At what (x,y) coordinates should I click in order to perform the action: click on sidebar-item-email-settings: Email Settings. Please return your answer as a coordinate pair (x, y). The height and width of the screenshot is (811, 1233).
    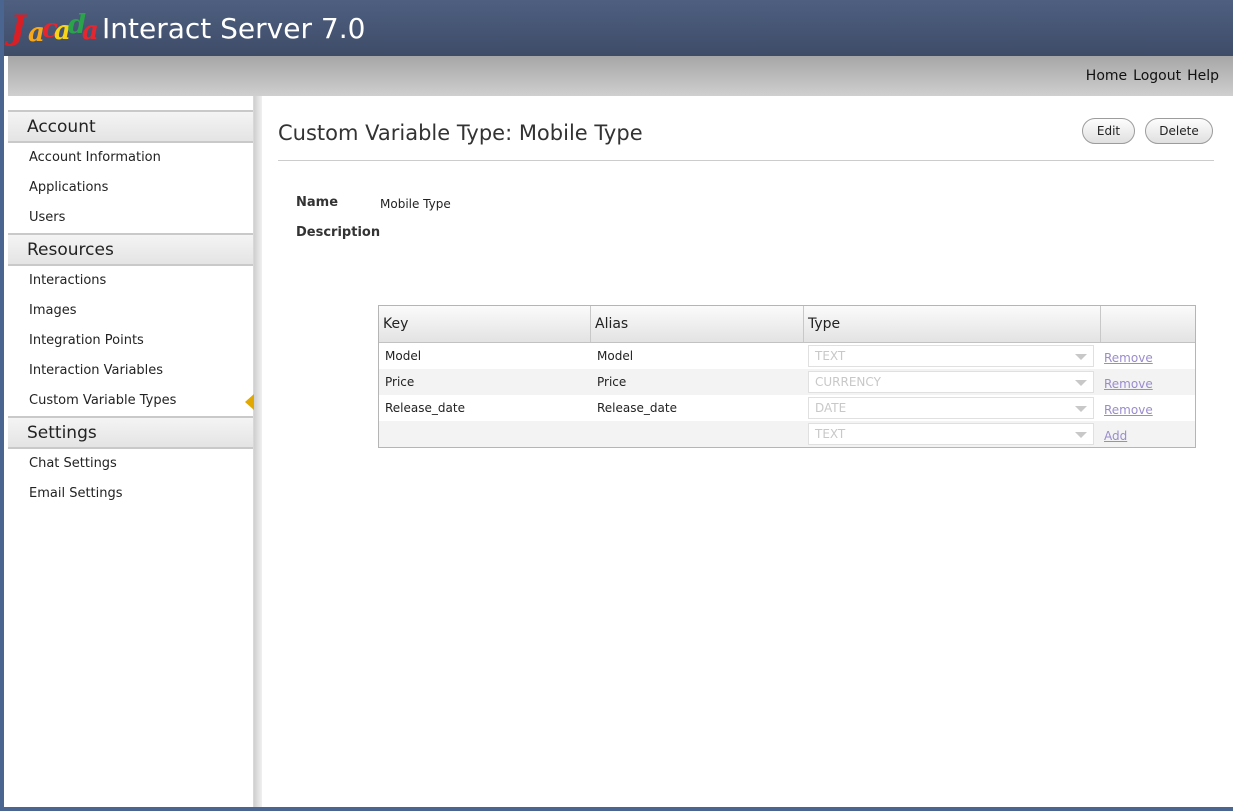
    Looking at the image, I should click on (130, 494).